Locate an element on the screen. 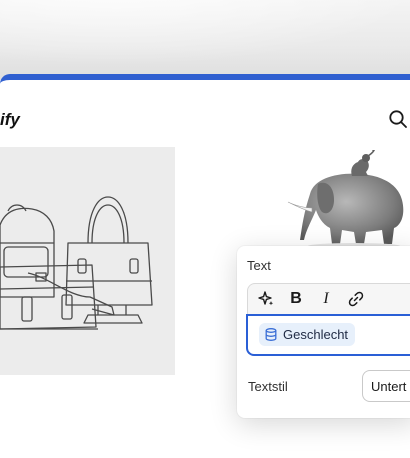  link-button is located at coordinates (356, 299).